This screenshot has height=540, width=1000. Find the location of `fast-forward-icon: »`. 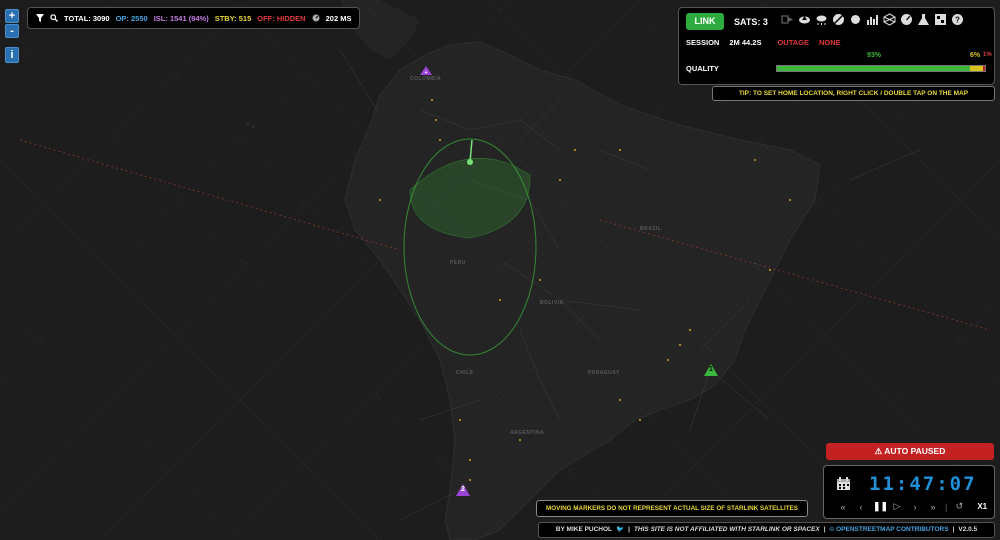

fast-forward-icon: » is located at coordinates (933, 507).